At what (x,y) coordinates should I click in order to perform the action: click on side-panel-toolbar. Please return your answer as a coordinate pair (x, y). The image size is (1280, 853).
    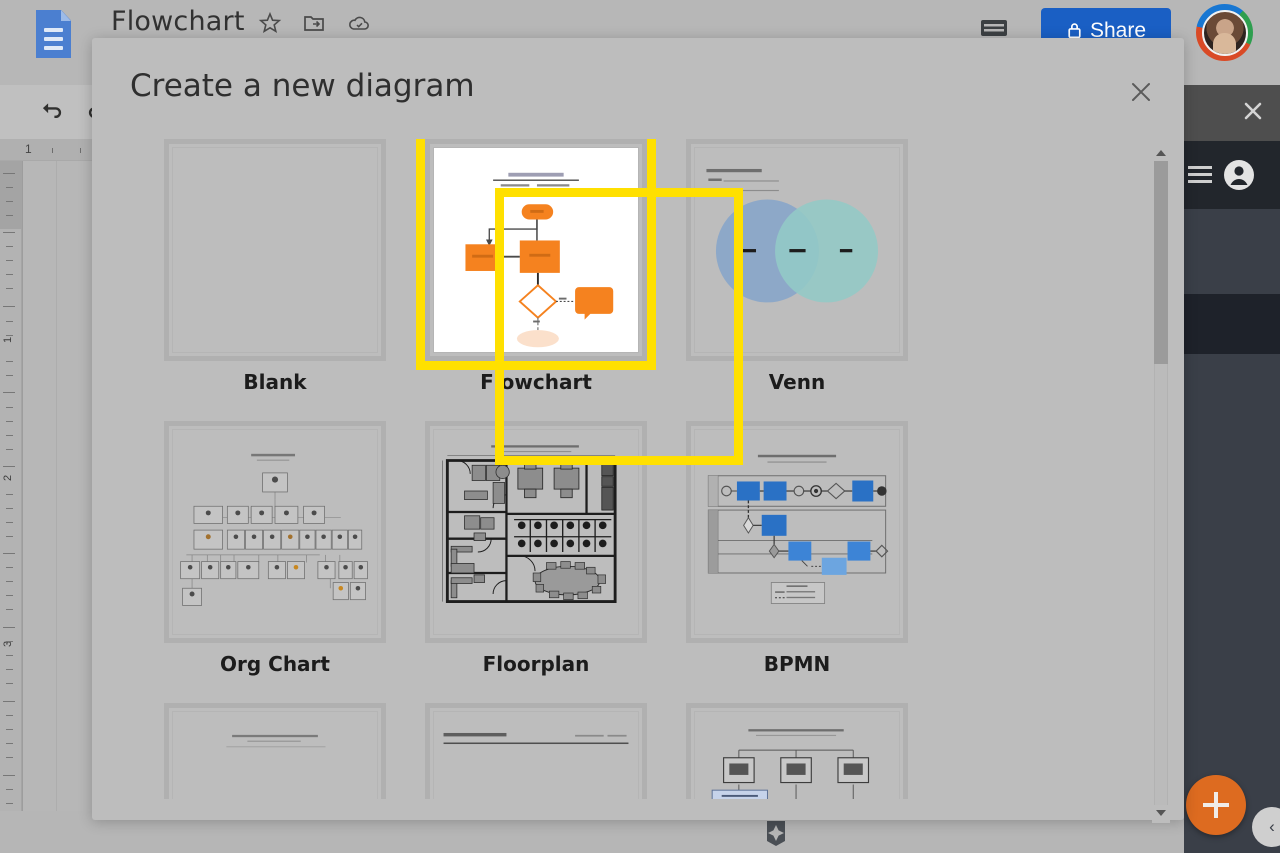
    Looking at the image, I should click on (1232, 175).